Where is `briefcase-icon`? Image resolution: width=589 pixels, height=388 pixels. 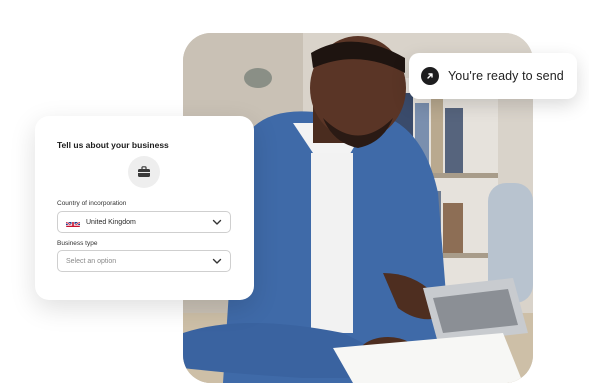
briefcase-icon is located at coordinates (144, 172).